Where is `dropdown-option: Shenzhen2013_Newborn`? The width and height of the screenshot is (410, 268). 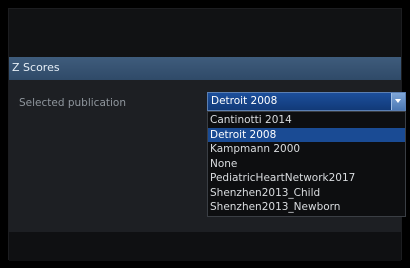
dropdown-option: Shenzhen2013_Newborn is located at coordinates (306, 207).